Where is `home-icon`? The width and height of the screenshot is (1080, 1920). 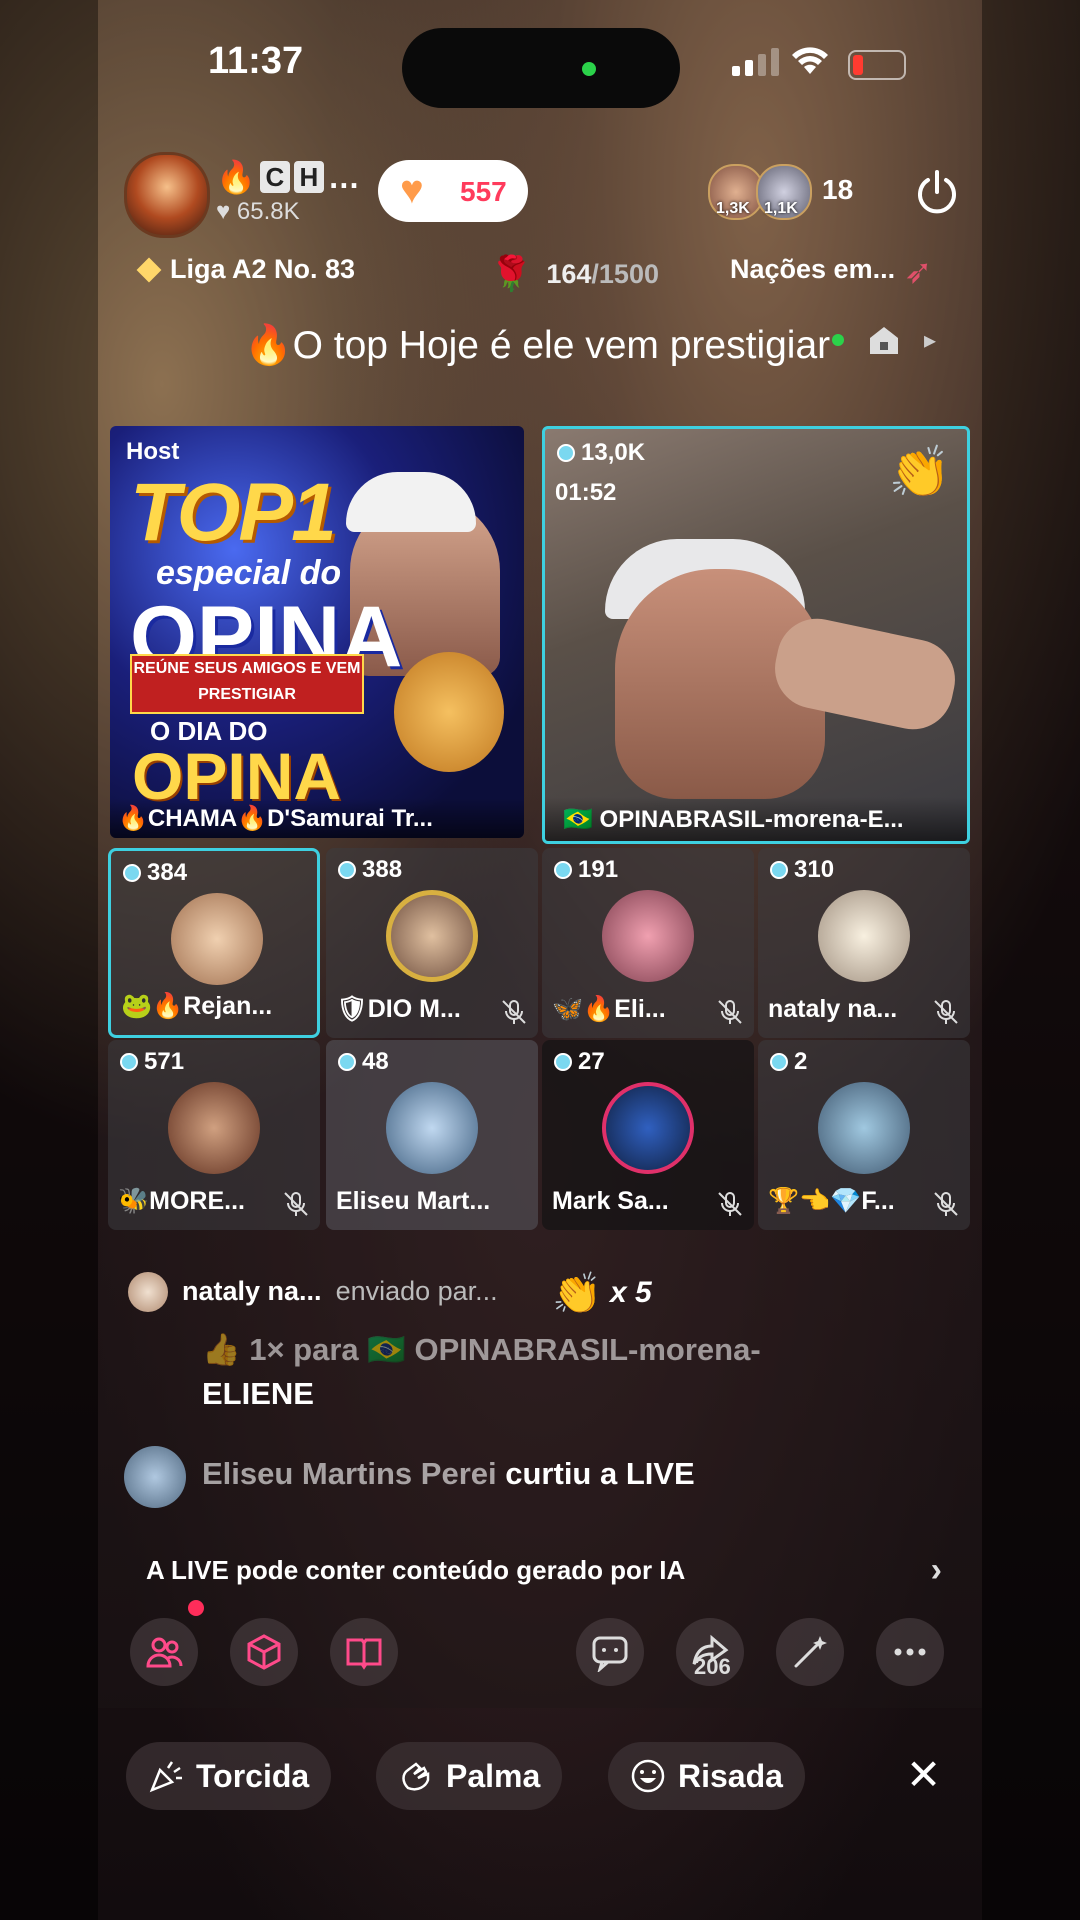 home-icon is located at coordinates (884, 340).